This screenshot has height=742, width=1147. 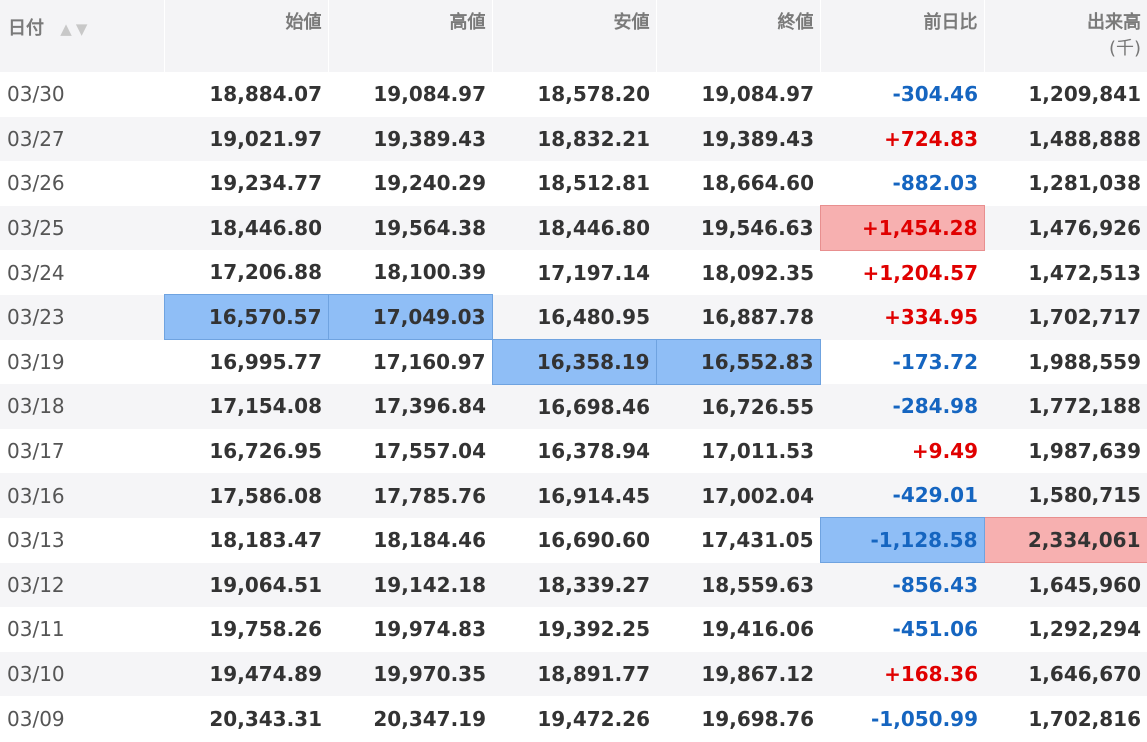 I want to click on column-header-change: 前日比, so click(x=902, y=36).